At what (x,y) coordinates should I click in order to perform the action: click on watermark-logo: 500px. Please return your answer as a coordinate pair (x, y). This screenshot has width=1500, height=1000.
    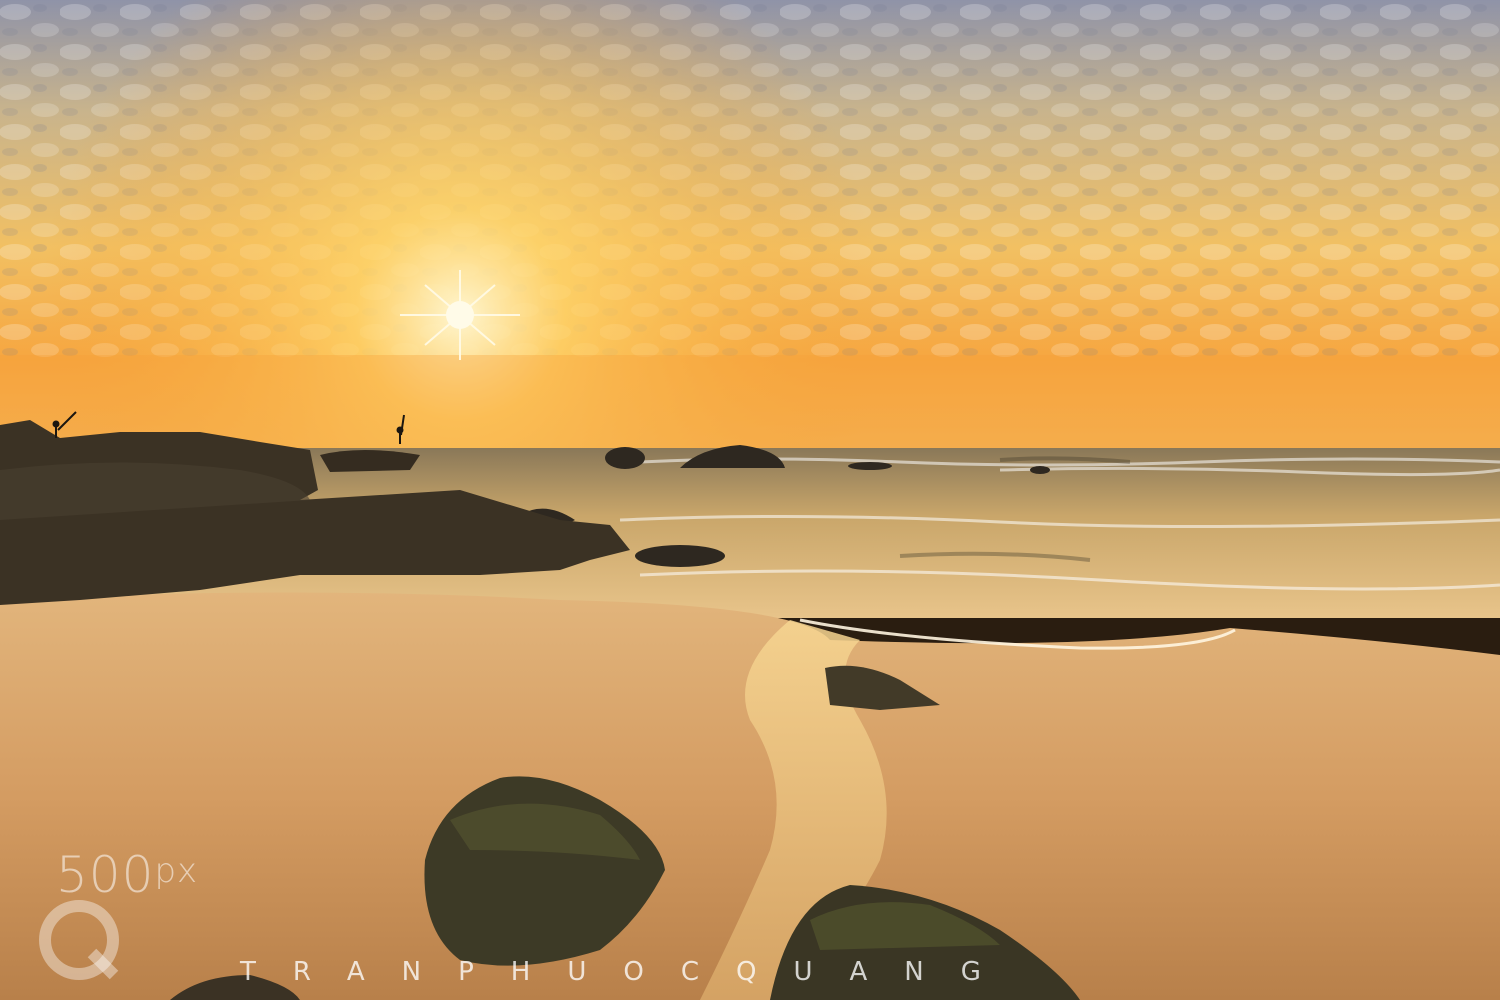
    Looking at the image, I should click on (127, 875).